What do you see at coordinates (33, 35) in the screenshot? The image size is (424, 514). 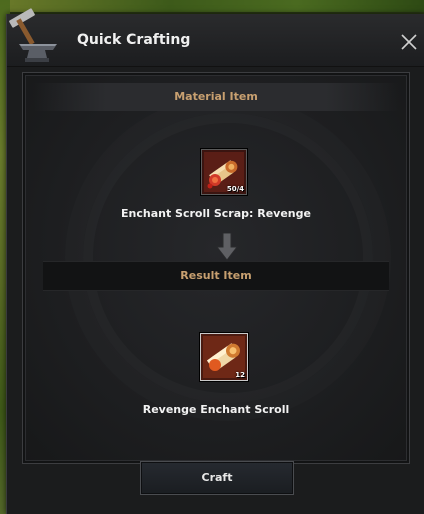 I see `anvil-icon` at bounding box center [33, 35].